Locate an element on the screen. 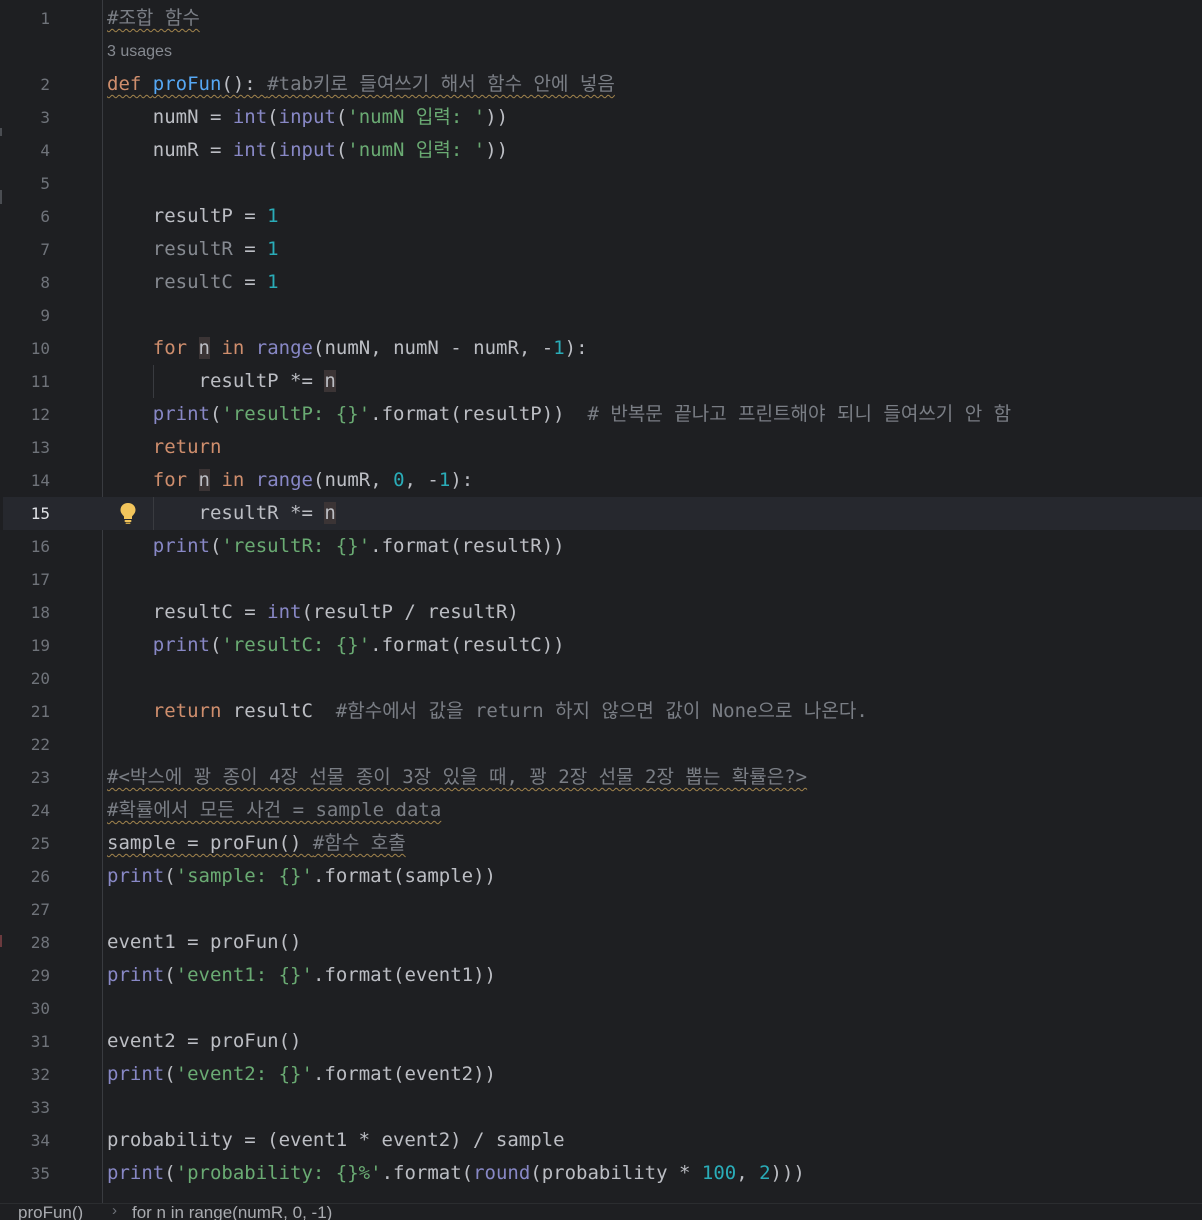 The height and width of the screenshot is (1220, 1202). code-line: resultP *= n is located at coordinates (221, 381).